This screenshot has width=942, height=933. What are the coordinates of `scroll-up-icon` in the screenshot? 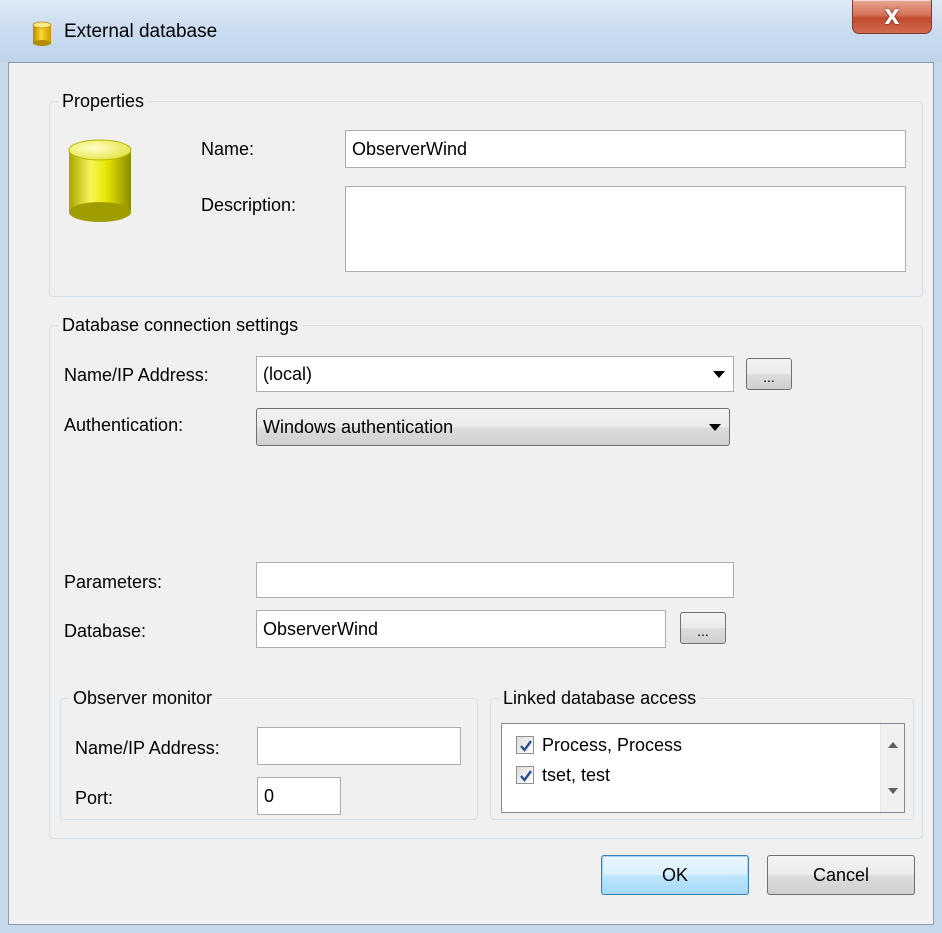 It's located at (893, 745).